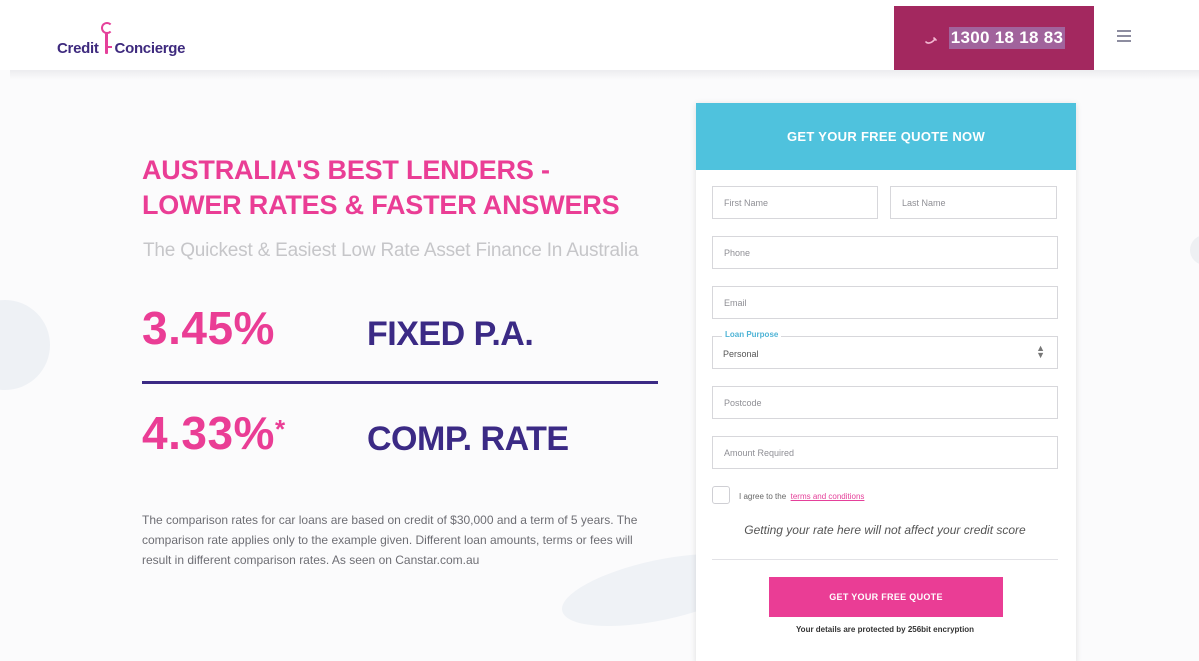 The width and height of the screenshot is (1199, 661). I want to click on comparison-rate-row: 4.33%* COMP. RATE, so click(355, 436).